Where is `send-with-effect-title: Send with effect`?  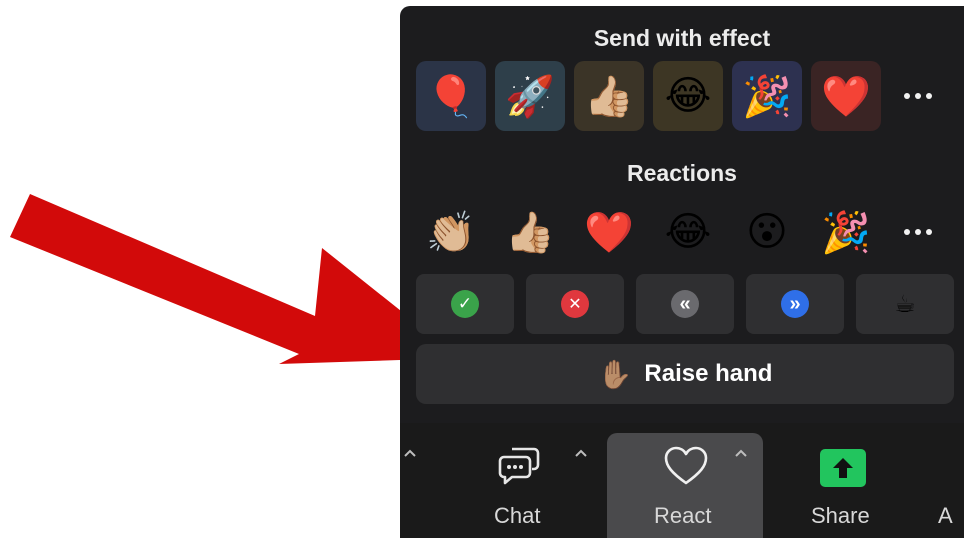
send-with-effect-title: Send with effect is located at coordinates (682, 38).